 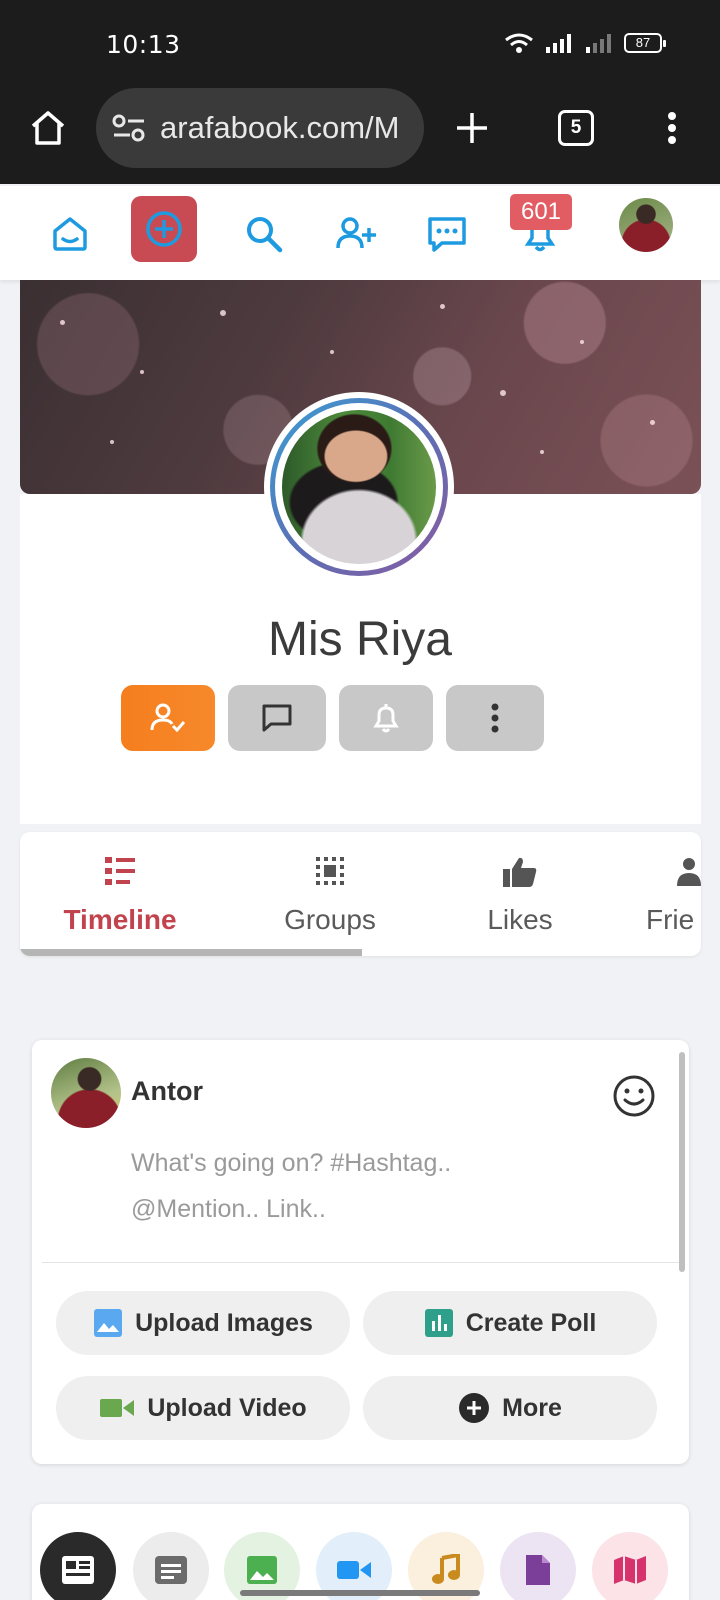 What do you see at coordinates (360, 44) in the screenshot?
I see `status-bar: 10:13 87` at bounding box center [360, 44].